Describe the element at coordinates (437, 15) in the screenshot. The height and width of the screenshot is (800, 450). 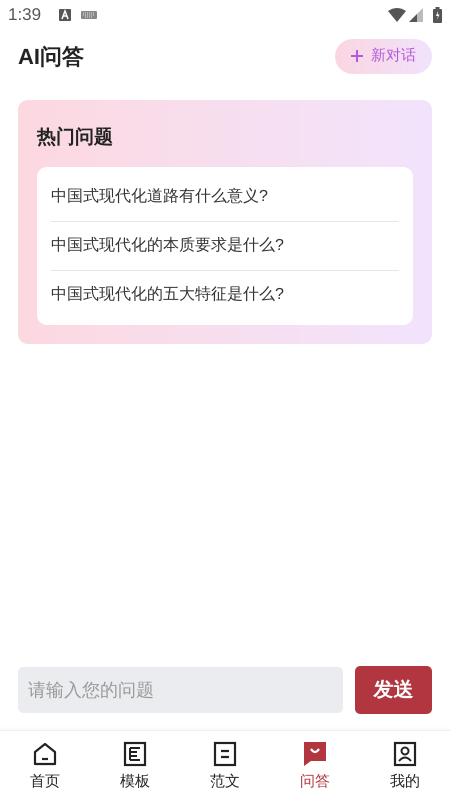
I see `battery-icon` at that location.